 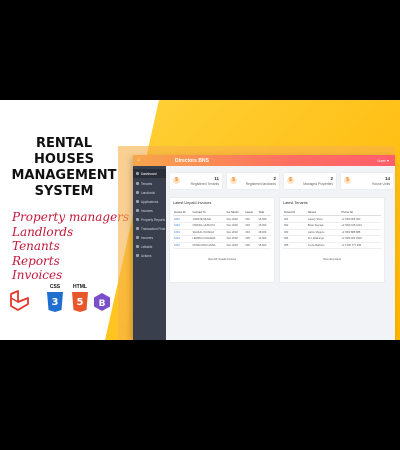 What do you see at coordinates (149, 210) in the screenshot?
I see `sidebar-item-invoices: Invoices` at bounding box center [149, 210].